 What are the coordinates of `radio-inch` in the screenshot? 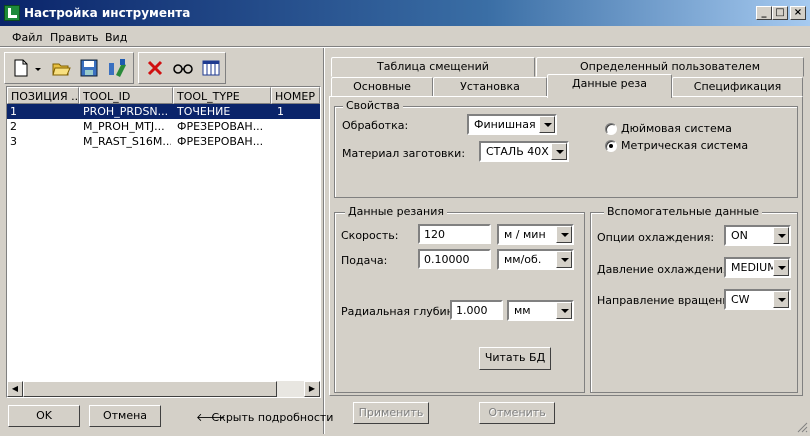 It's located at (611, 129).